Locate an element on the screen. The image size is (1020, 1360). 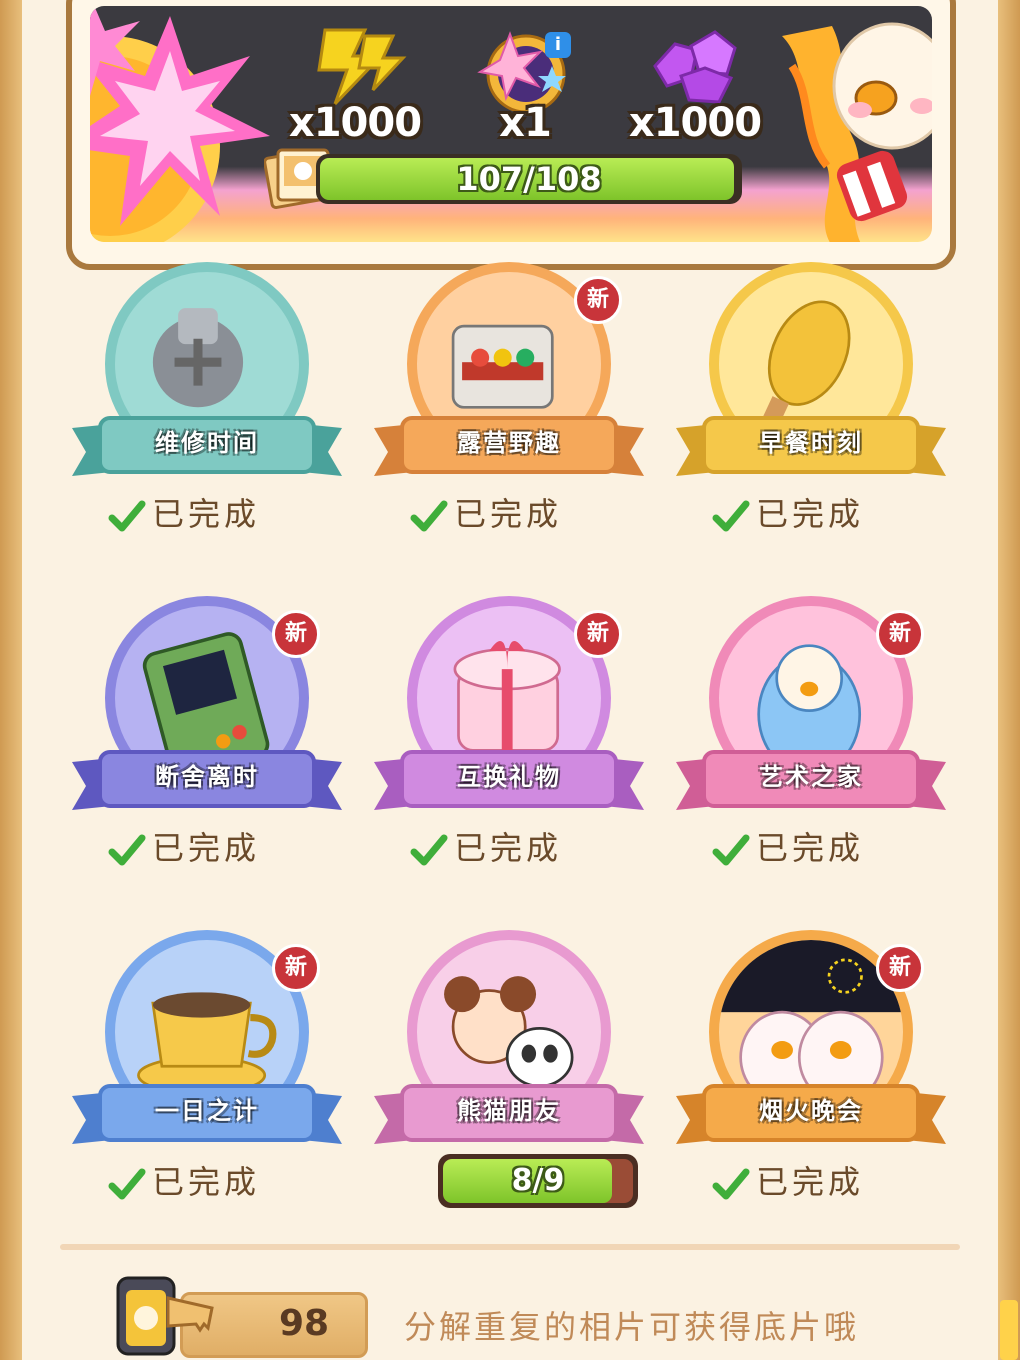
album-card: 露营野趣 新 已完成 is located at coordinates (509, 412).